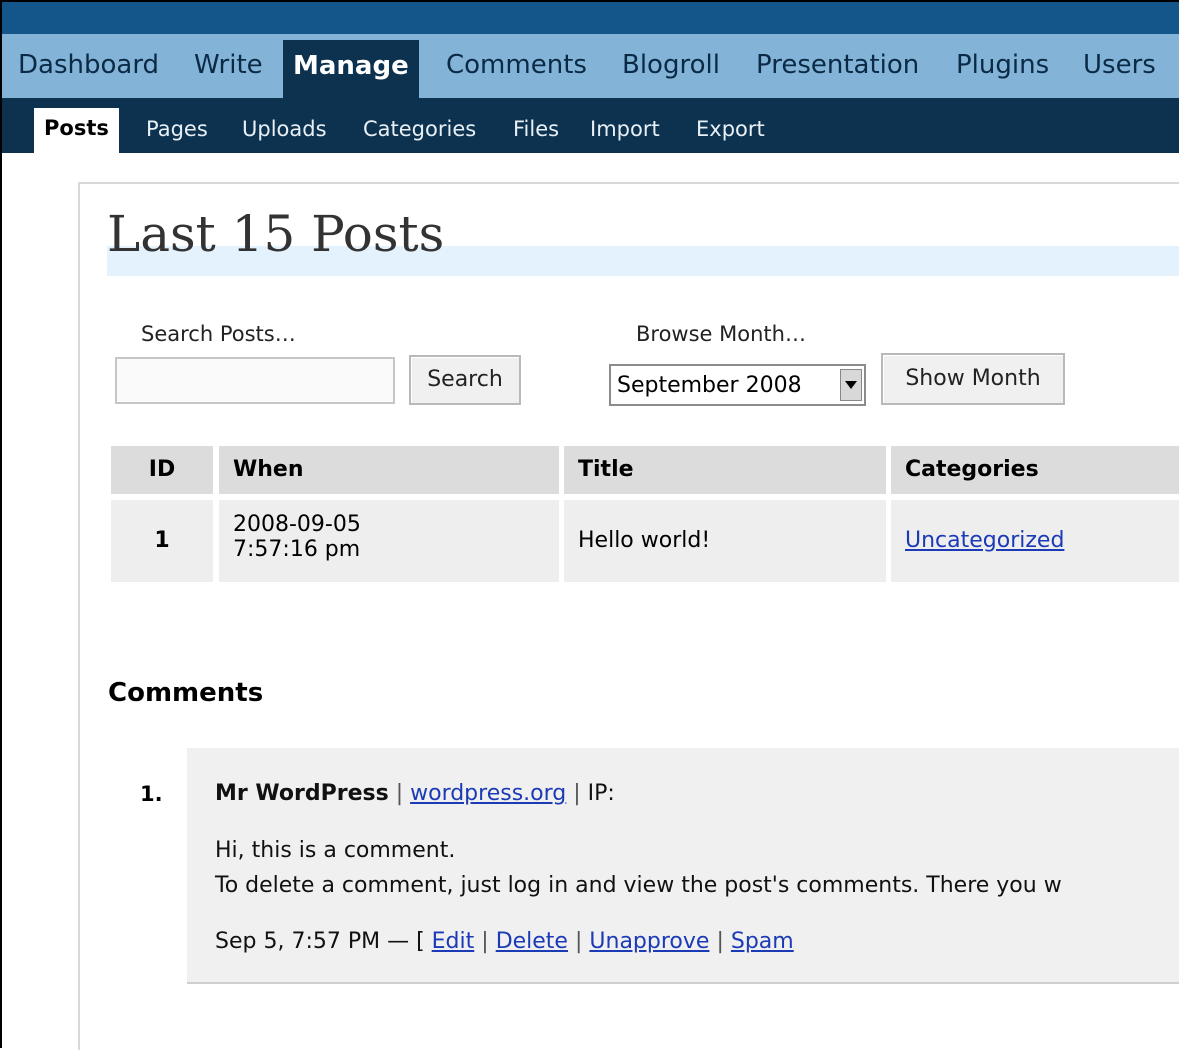 This screenshot has width=1179, height=1050. What do you see at coordinates (488, 793) in the screenshot?
I see `comment-author-url: wordpress.org` at bounding box center [488, 793].